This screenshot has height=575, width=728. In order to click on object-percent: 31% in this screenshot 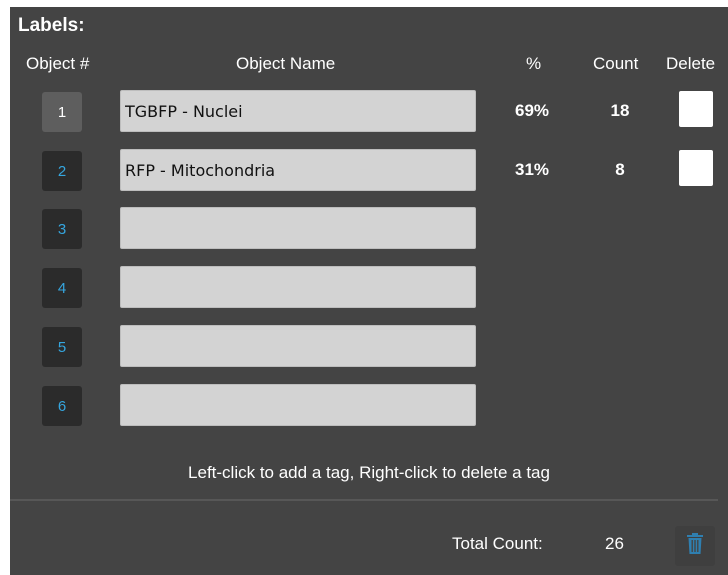, I will do `click(532, 169)`.